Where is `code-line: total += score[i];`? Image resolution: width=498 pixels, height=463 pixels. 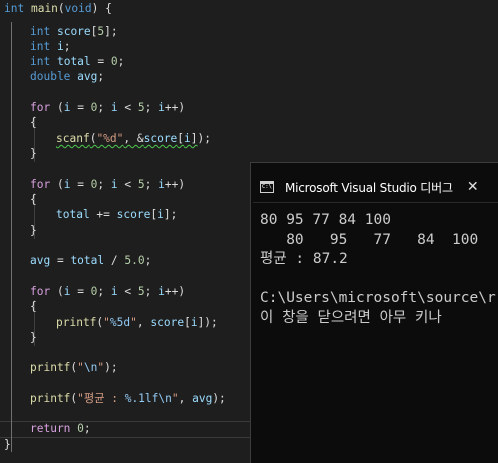 code-line: total += score[i]; is located at coordinates (116, 214).